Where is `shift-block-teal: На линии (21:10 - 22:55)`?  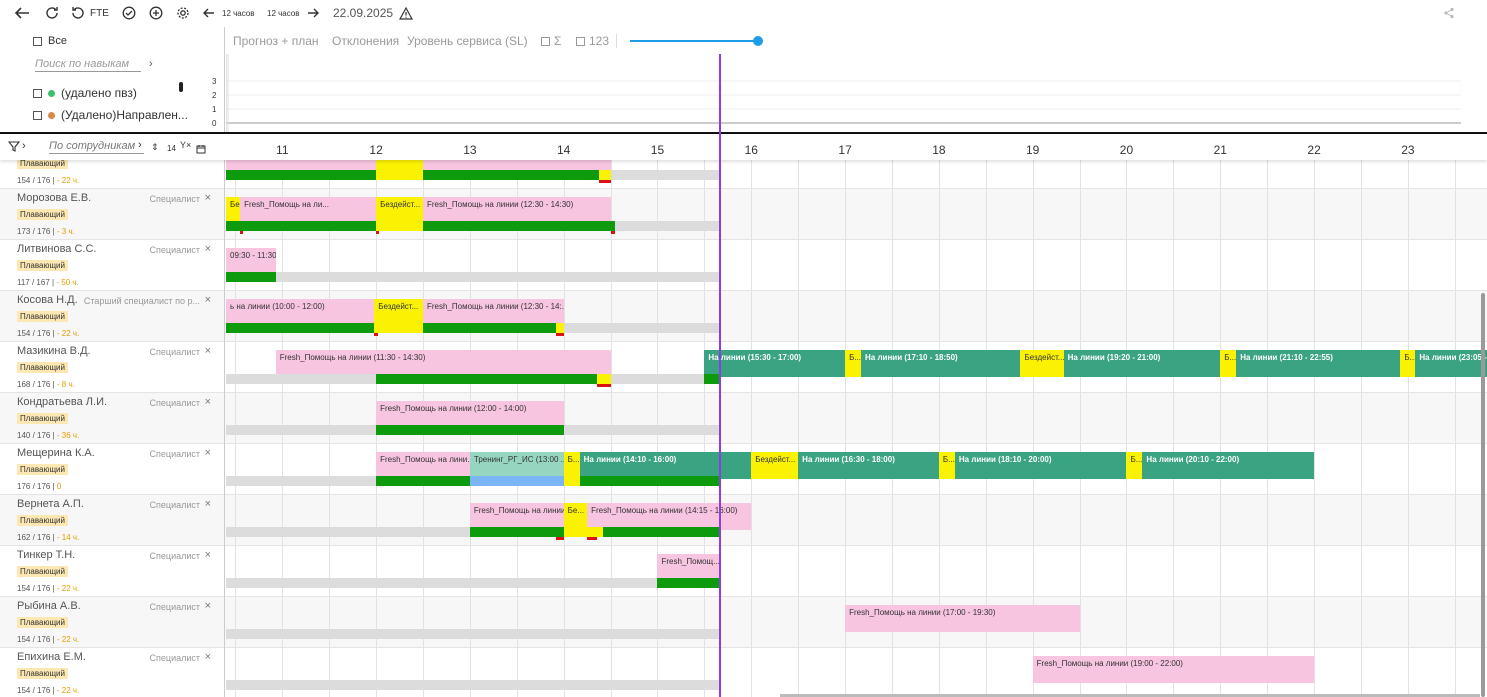 shift-block-teal: На линии (21:10 - 22:55) is located at coordinates (1318, 363).